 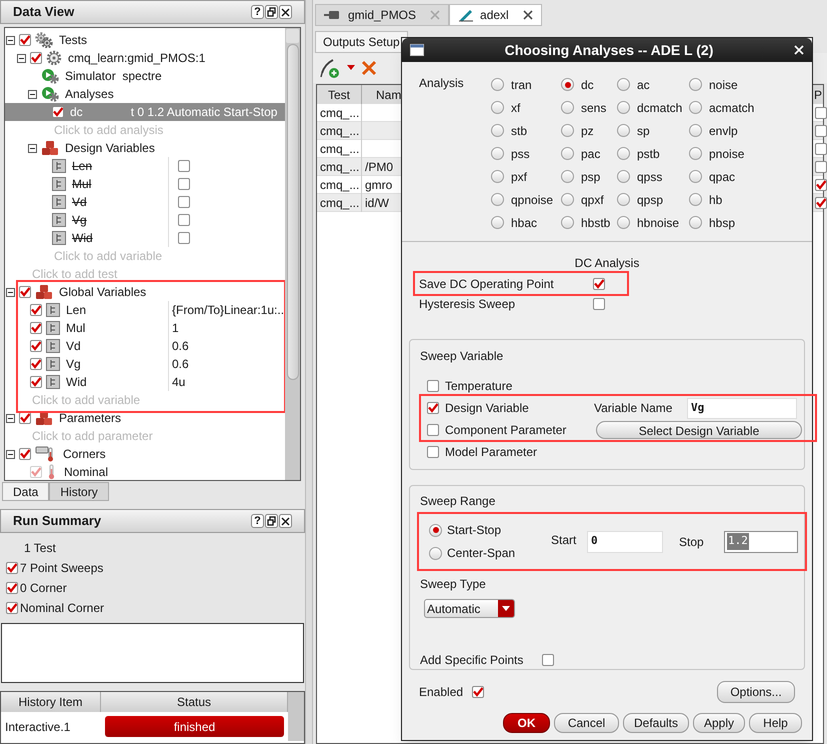 What do you see at coordinates (76, 382) in the screenshot?
I see `tree-label: Wid` at bounding box center [76, 382].